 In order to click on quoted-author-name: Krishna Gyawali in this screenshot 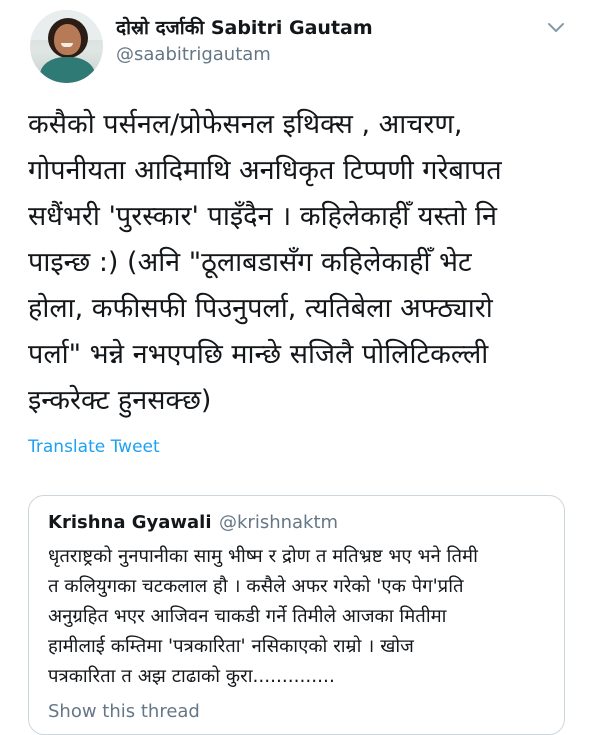, I will do `click(130, 522)`.